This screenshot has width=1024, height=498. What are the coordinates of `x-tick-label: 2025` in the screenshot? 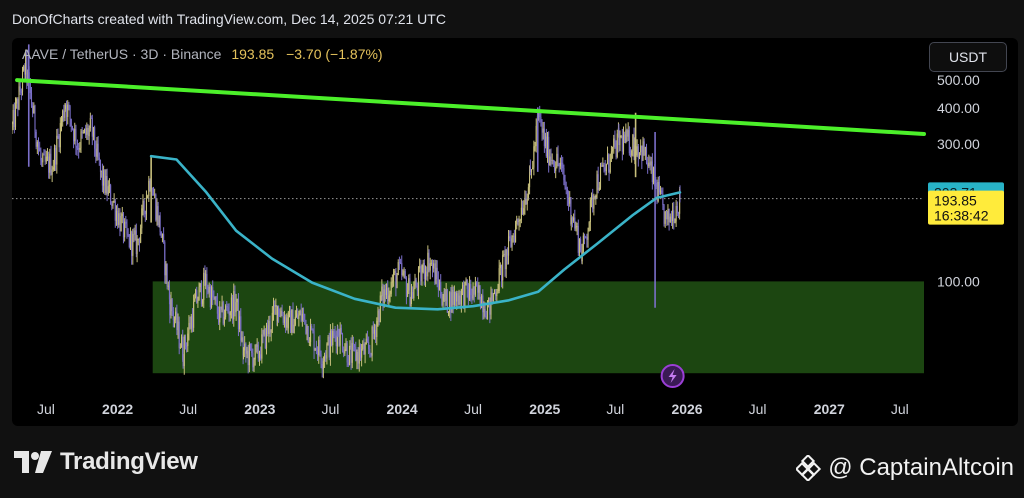 It's located at (544, 409).